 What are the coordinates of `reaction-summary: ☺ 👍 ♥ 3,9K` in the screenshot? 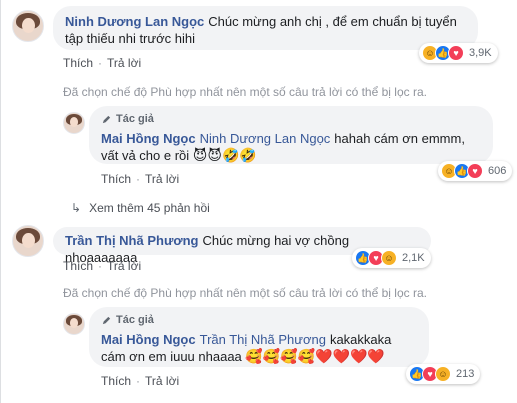 It's located at (458, 53).